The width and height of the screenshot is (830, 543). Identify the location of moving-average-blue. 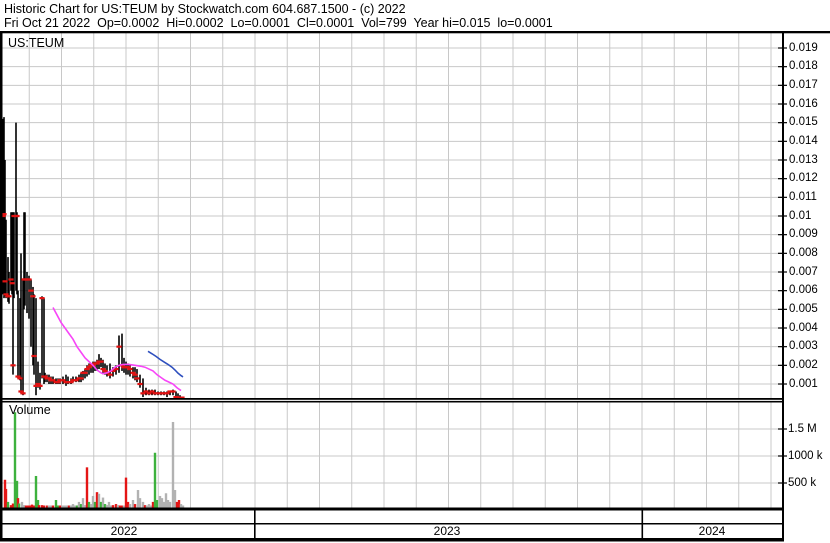
(165, 364).